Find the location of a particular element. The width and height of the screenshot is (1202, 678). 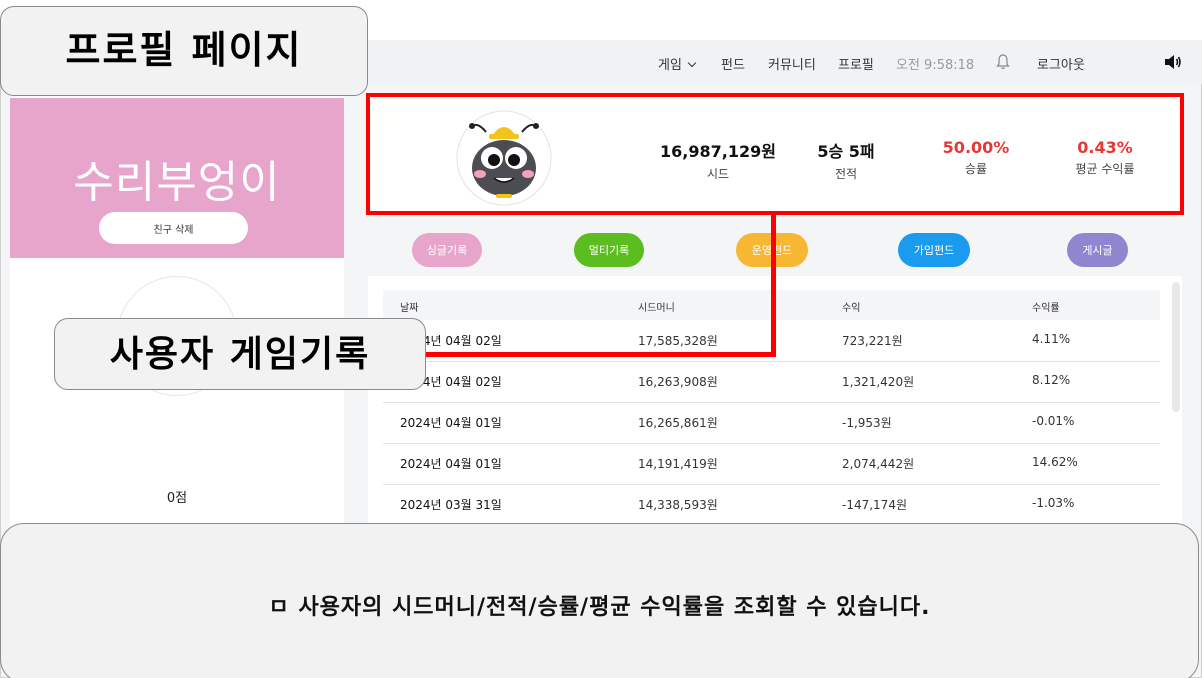

row-3-rate: -0.01% is located at coordinates (1053, 421).